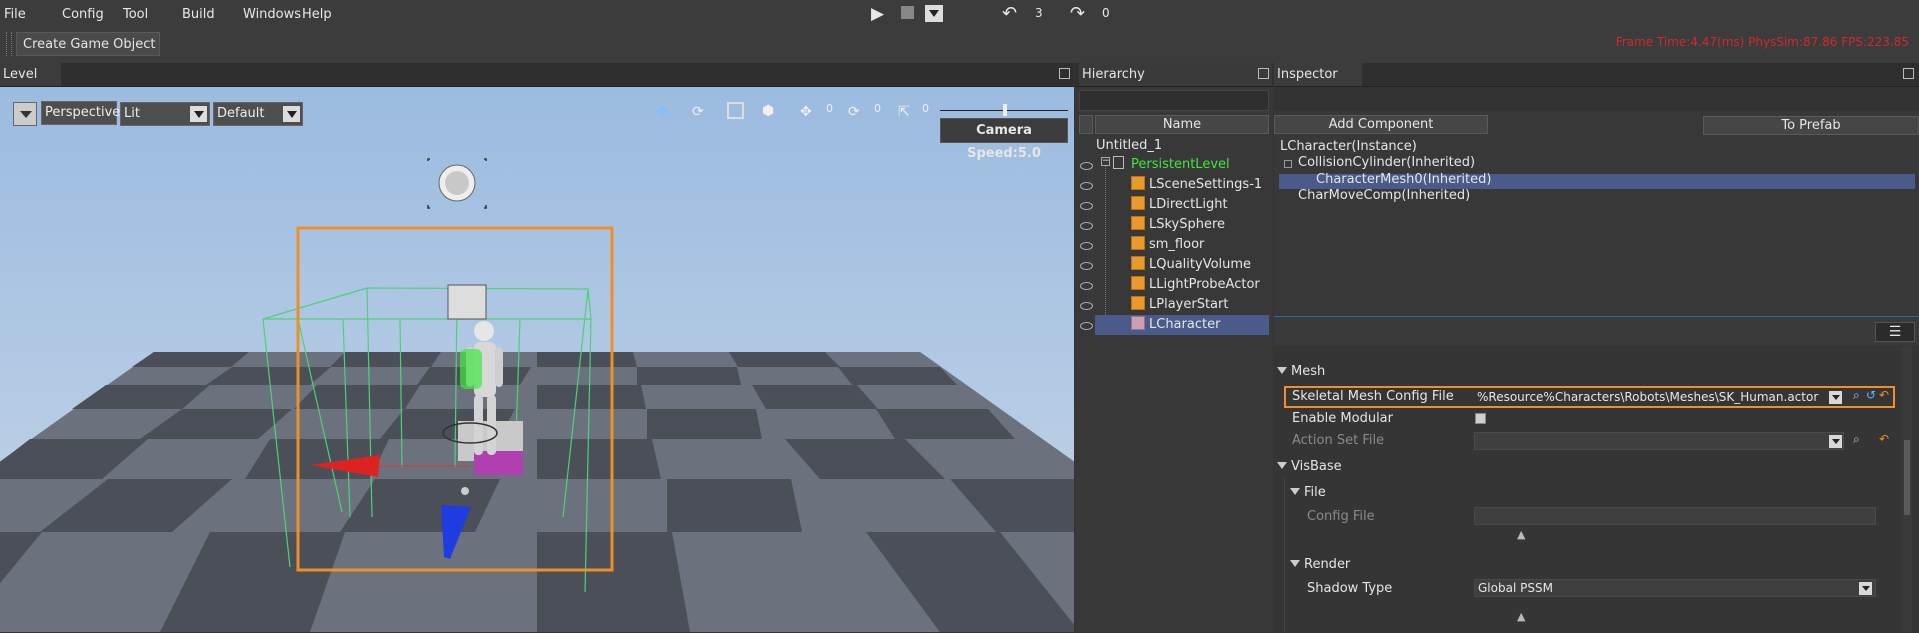 The height and width of the screenshot is (633, 1919). I want to click on hierarchy-item: LSceneSettings-1, so click(1205, 185).